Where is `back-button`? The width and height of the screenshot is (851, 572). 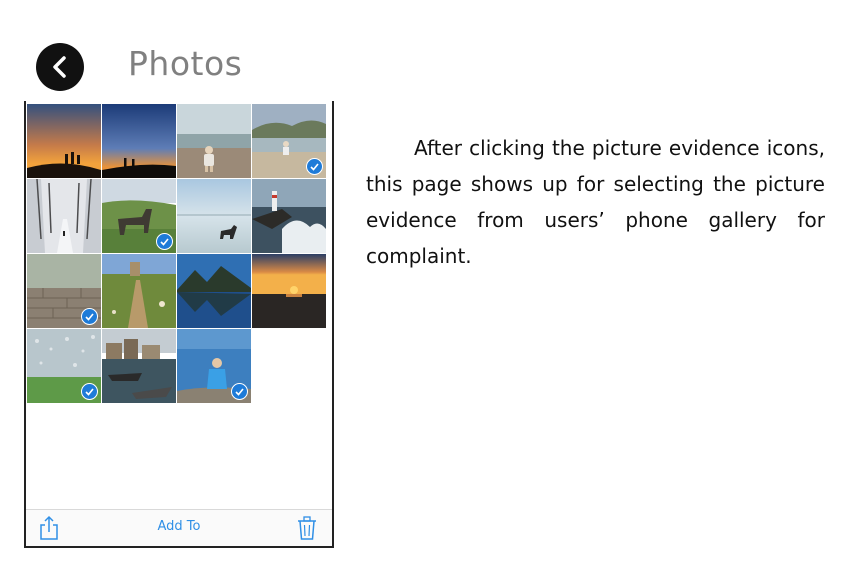 back-button is located at coordinates (60, 67).